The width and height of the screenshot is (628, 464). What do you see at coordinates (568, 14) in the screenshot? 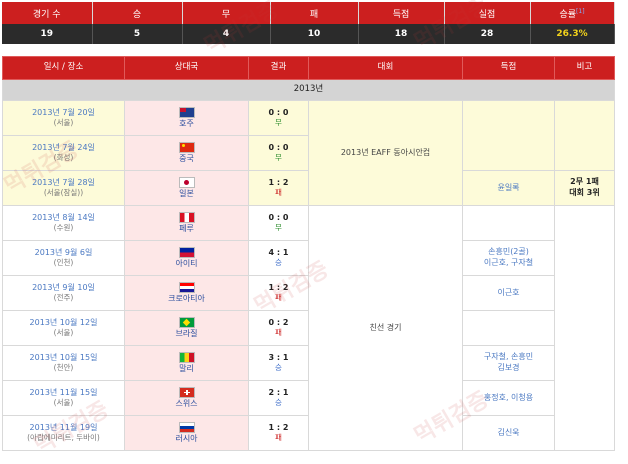
I see `win-rate-label: 승률` at bounding box center [568, 14].